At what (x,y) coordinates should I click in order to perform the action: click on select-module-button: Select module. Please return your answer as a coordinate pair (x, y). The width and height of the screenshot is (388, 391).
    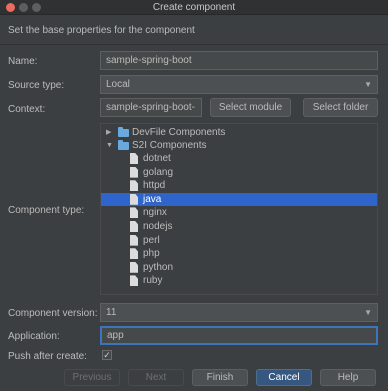
    Looking at the image, I should click on (250, 107).